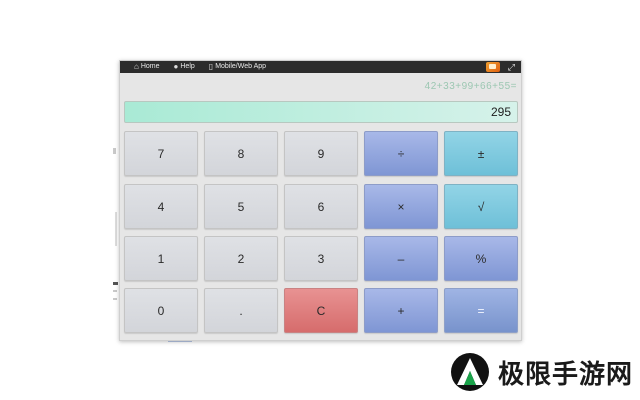  I want to click on decimal-button: ., so click(241, 310).